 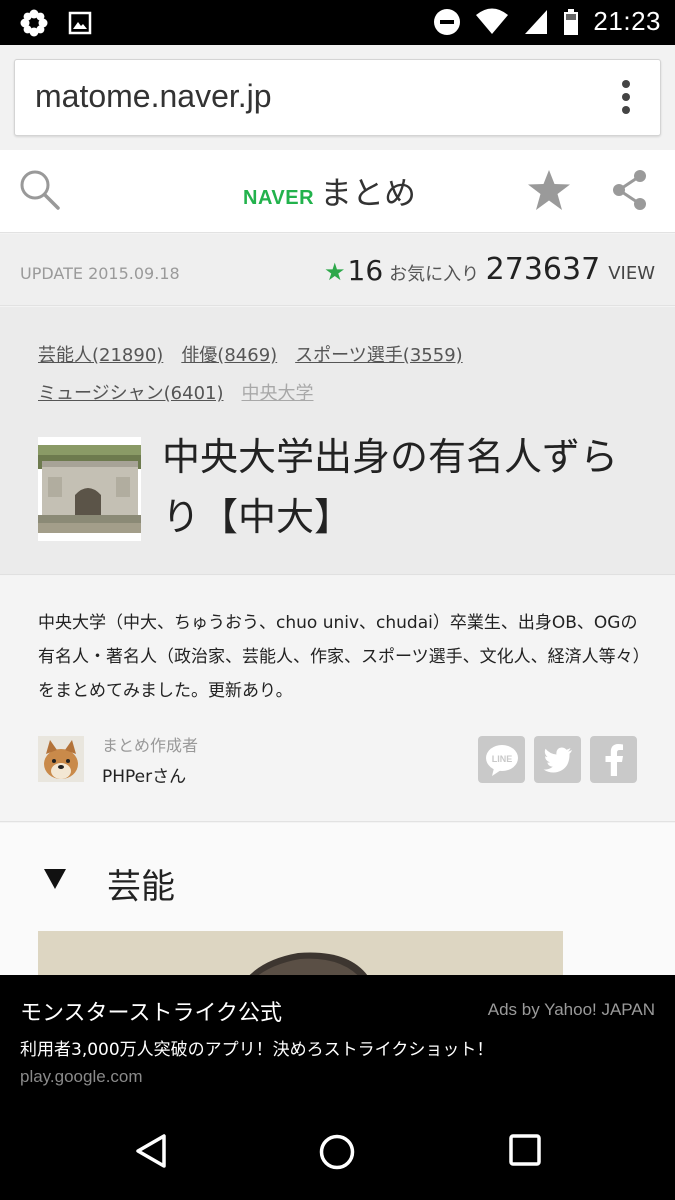 What do you see at coordinates (335, 272) in the screenshot?
I see `green-star-icon: ★` at bounding box center [335, 272].